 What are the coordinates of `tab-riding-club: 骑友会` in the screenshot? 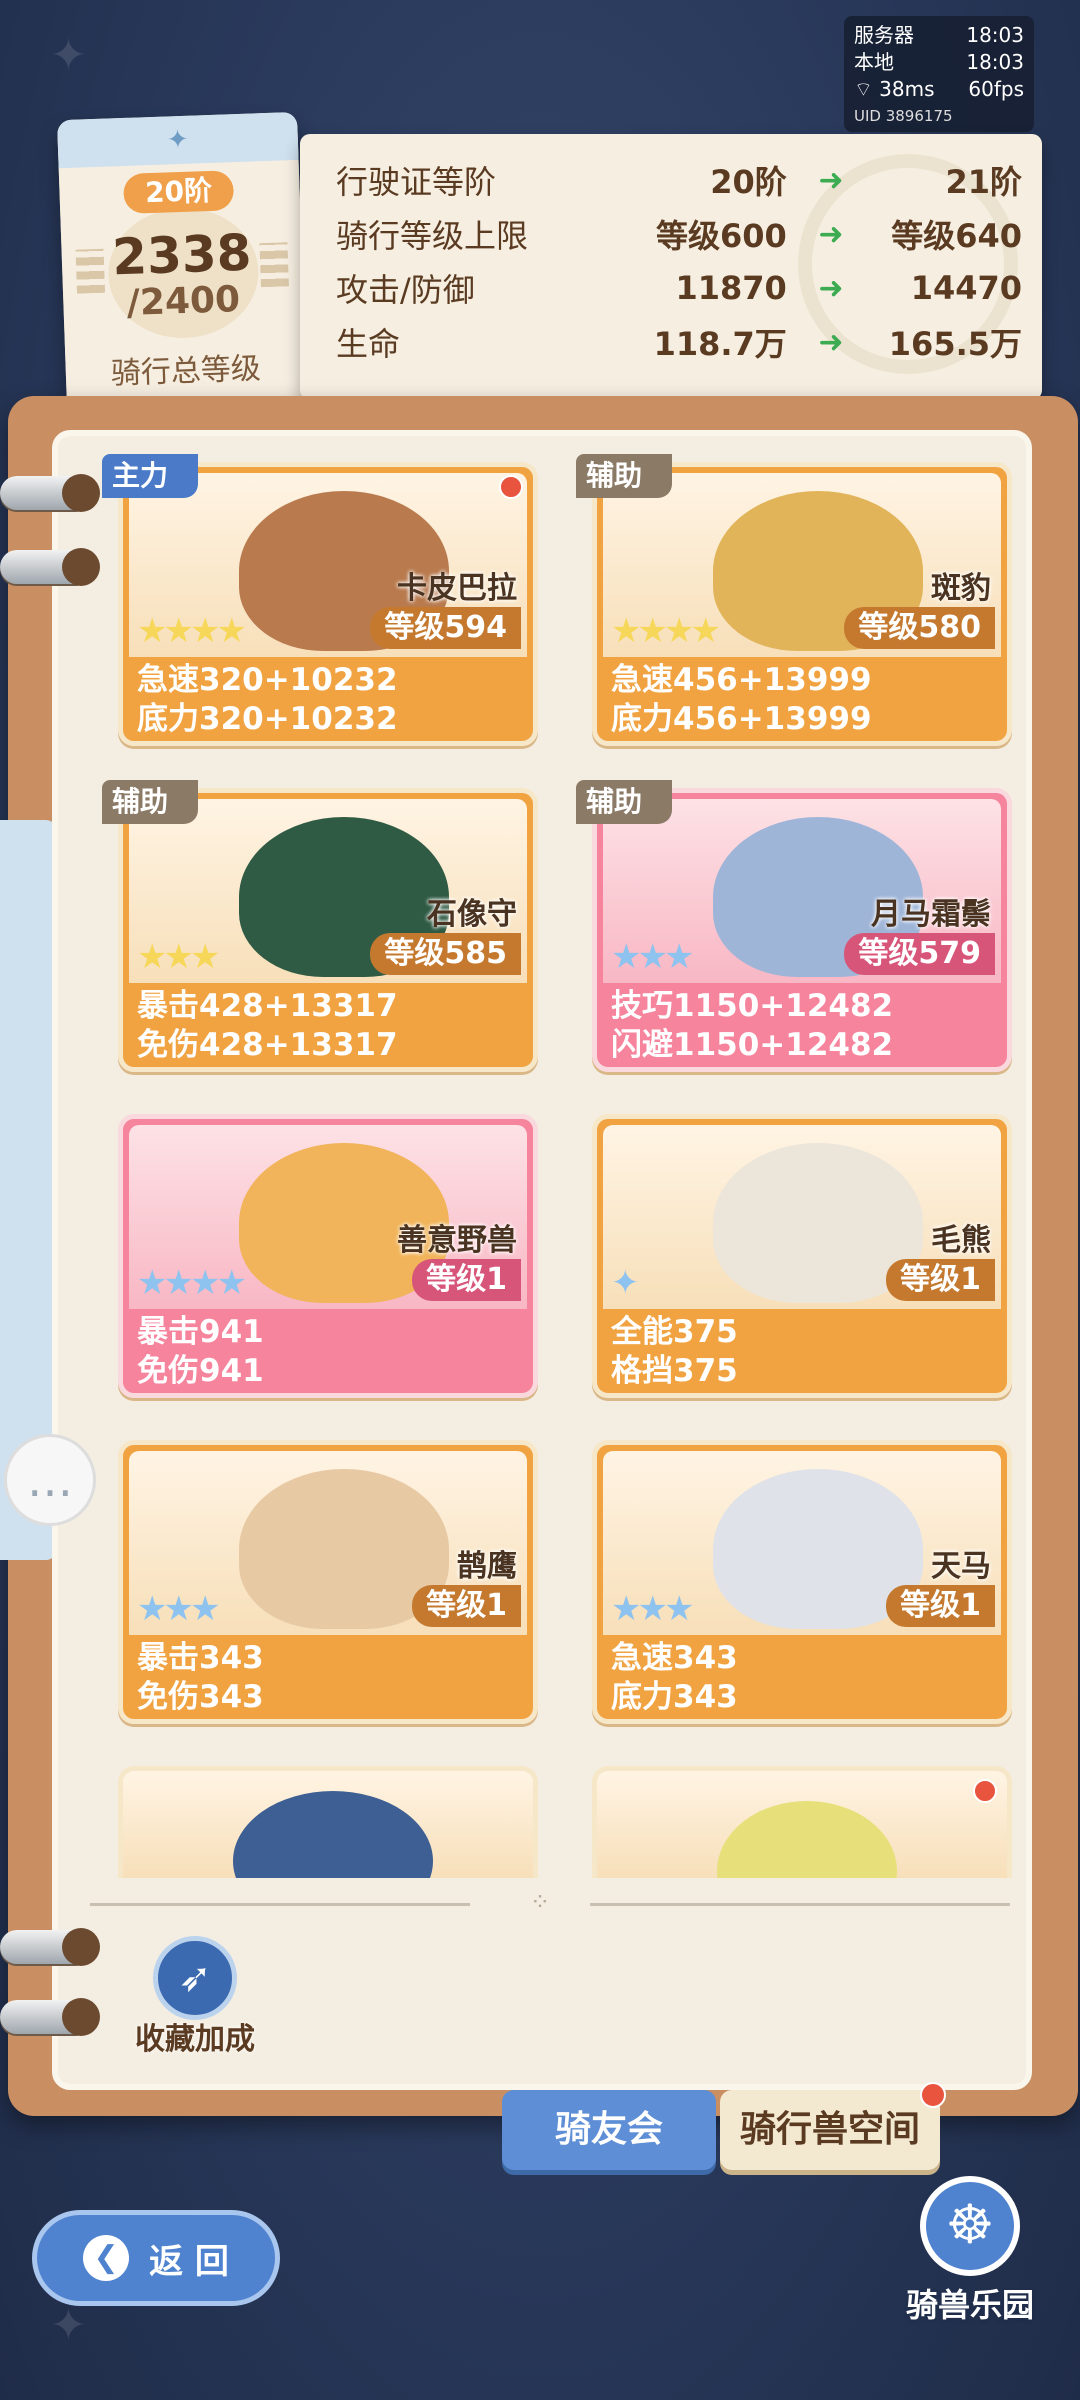 It's located at (609, 2130).